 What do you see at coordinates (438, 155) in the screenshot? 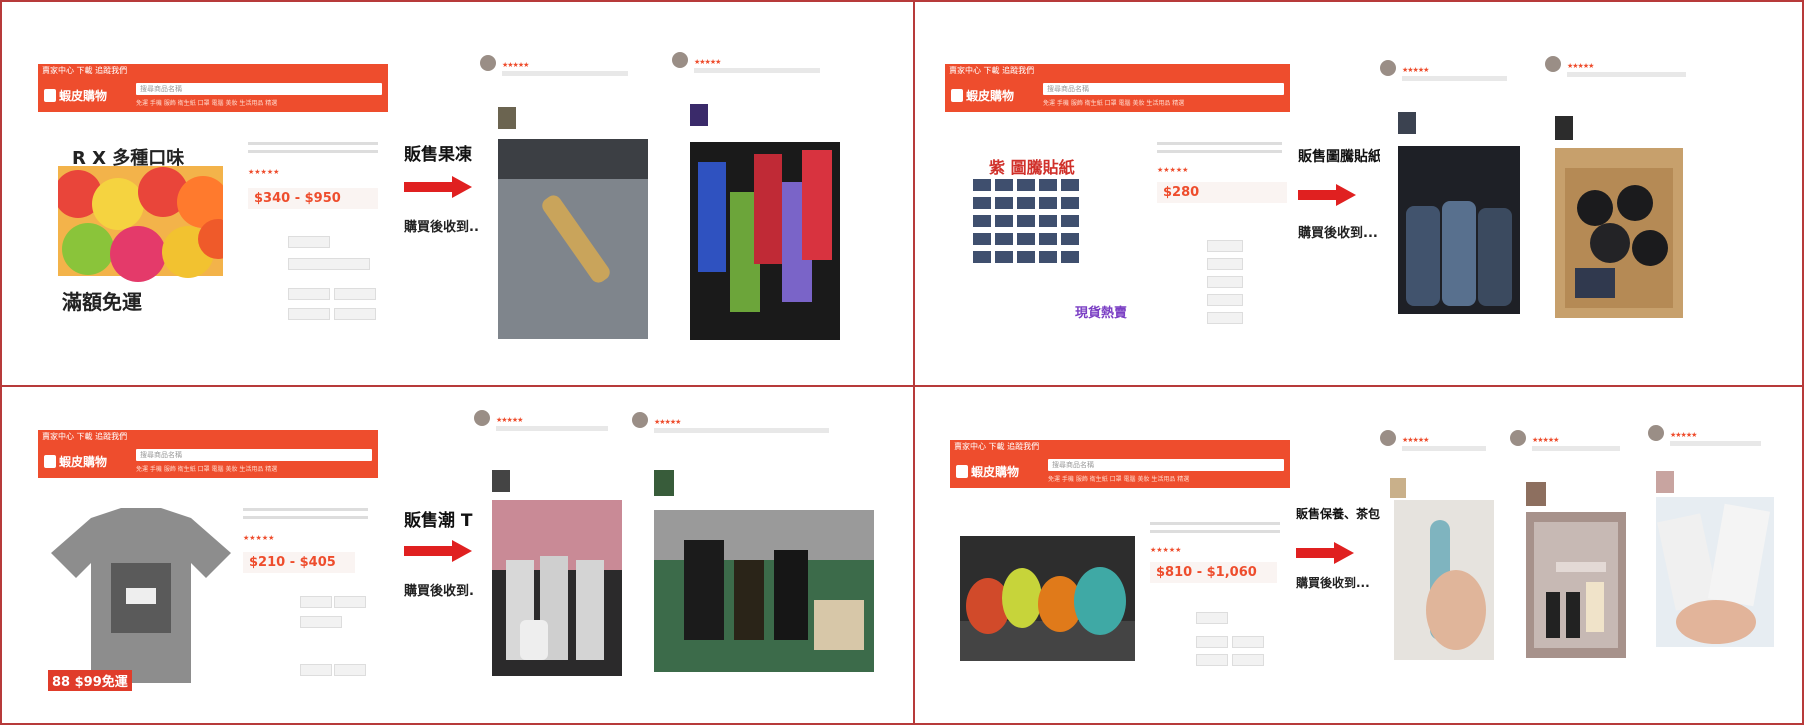
I see `sell-label: 販售果凍` at bounding box center [438, 155].